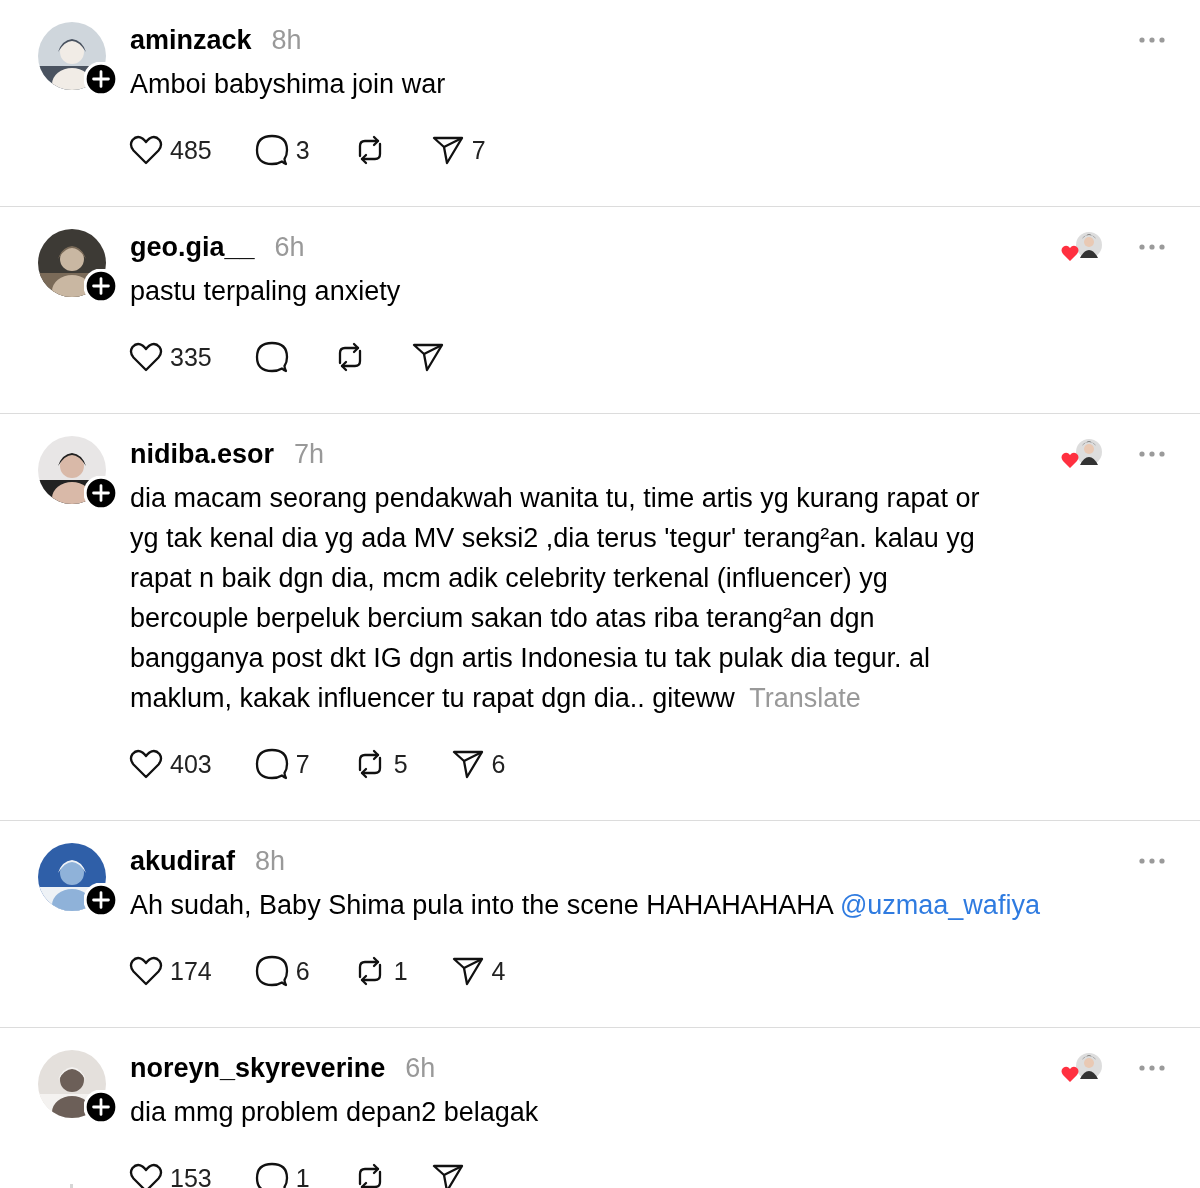  What do you see at coordinates (555, 598) in the screenshot?
I see `post-text: dia macam seorang pendakwah wanita tu, time artis yg kurang rapat or yg tak kenal dia yg ada MV seksi2 ,dia terus 'tegur' terang²an. kalau yg rapat n baik dgn dia, mcm adik celebrity terkenal (influencer) yg bercouple berpeluk bercium sakan tdo atas riba terang²an dgn bangganya post dkt IG dgn artis Indonesia tu tak pulak dia tegur. al maklum, kakak influencer tu rapat dgn dia.. giteww Translate` at bounding box center [555, 598].